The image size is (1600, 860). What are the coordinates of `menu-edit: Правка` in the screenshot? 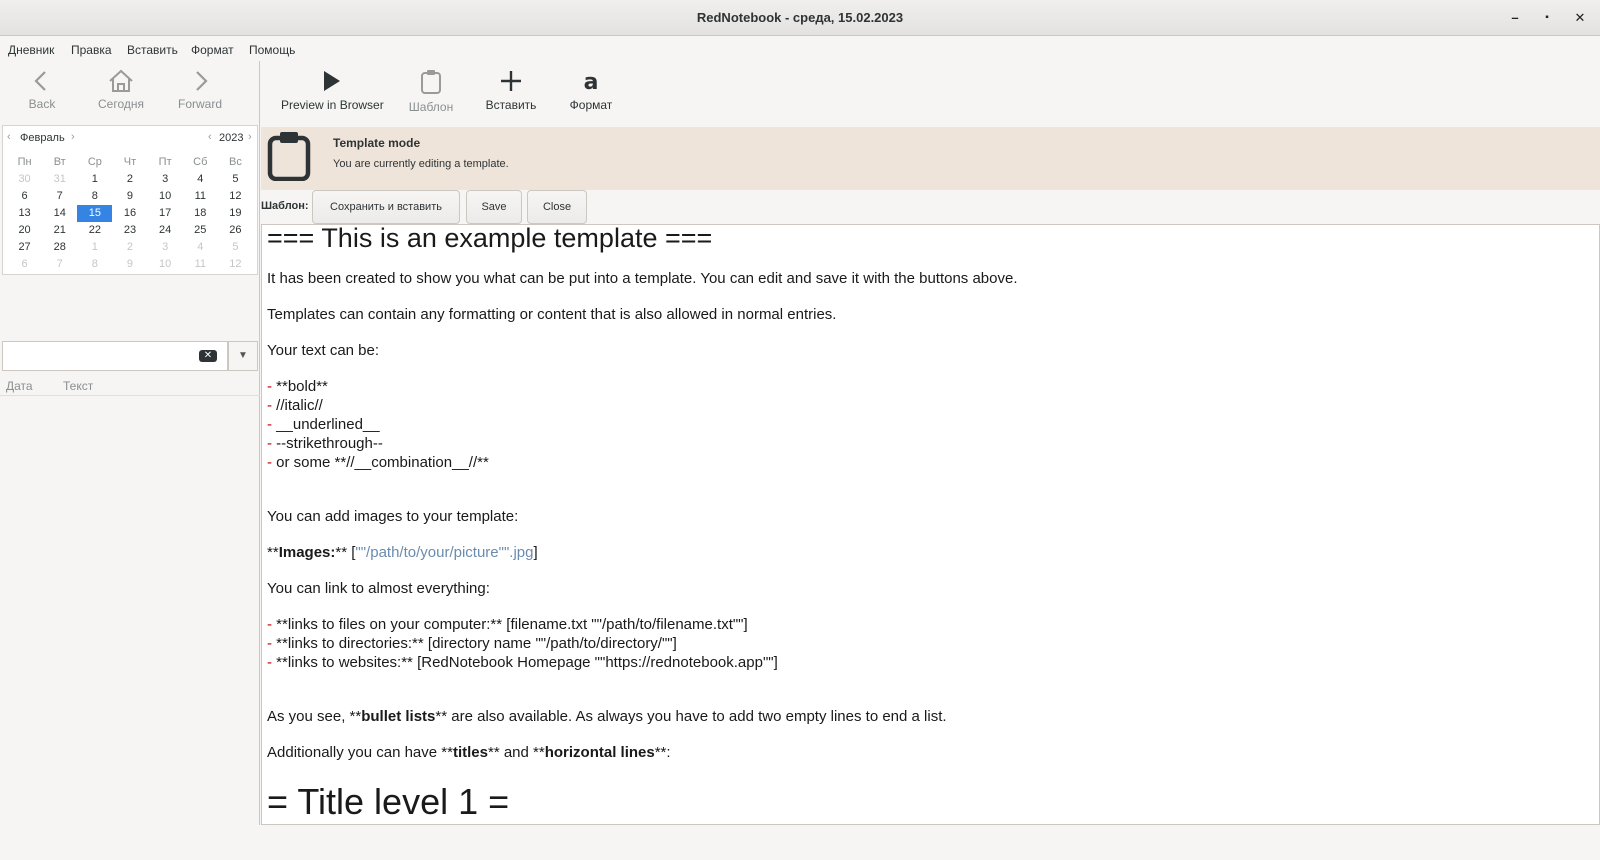 It's located at (91, 50).